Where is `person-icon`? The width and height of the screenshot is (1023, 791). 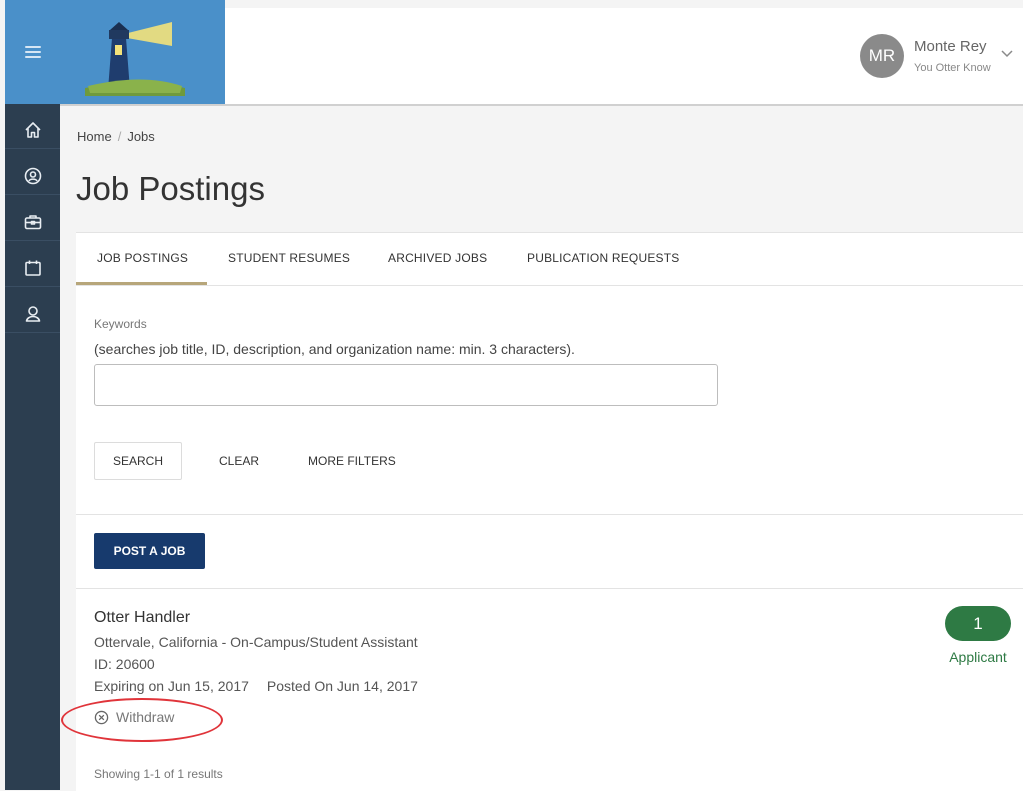
person-icon is located at coordinates (32, 314).